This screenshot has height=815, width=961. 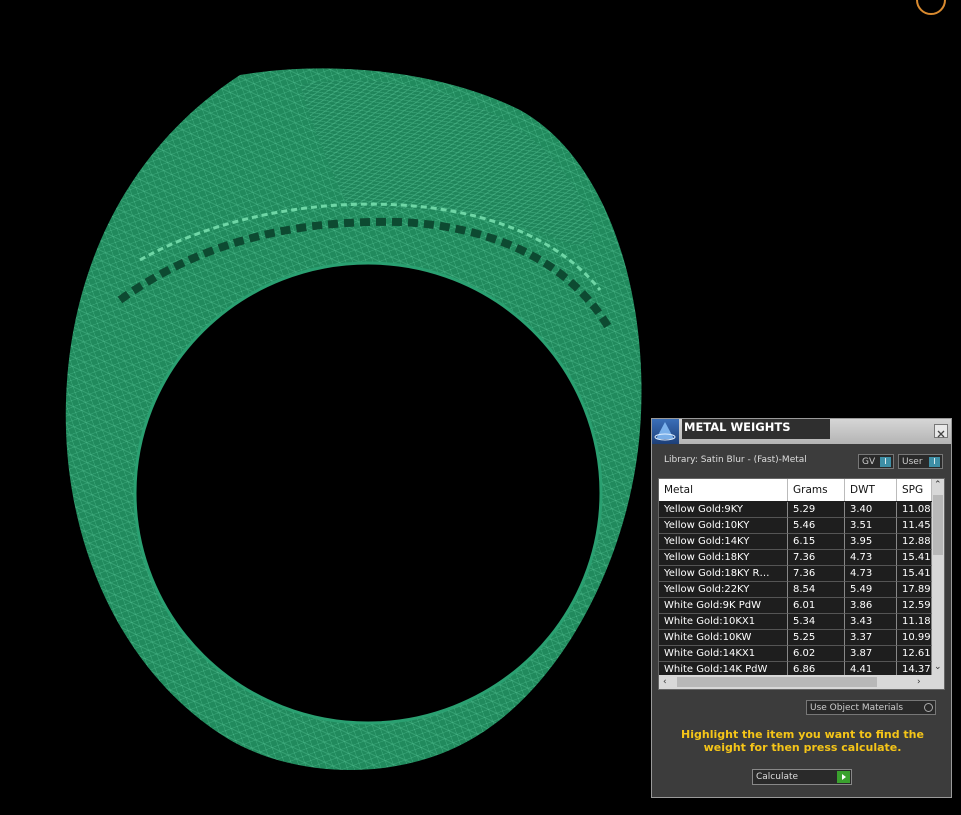 I want to click on cell-metal: Yellow Gold:9KY, so click(x=723, y=510).